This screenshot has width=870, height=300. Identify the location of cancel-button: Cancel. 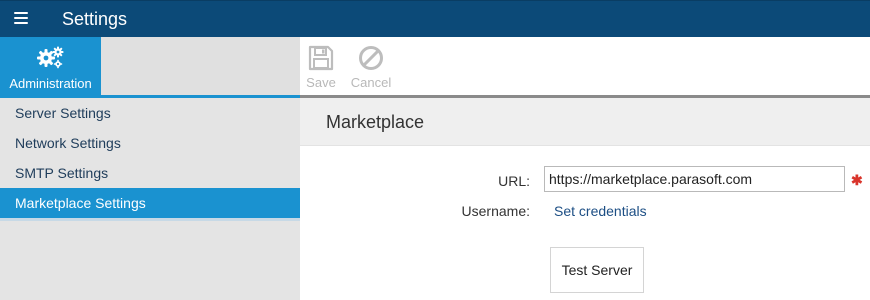
(371, 67).